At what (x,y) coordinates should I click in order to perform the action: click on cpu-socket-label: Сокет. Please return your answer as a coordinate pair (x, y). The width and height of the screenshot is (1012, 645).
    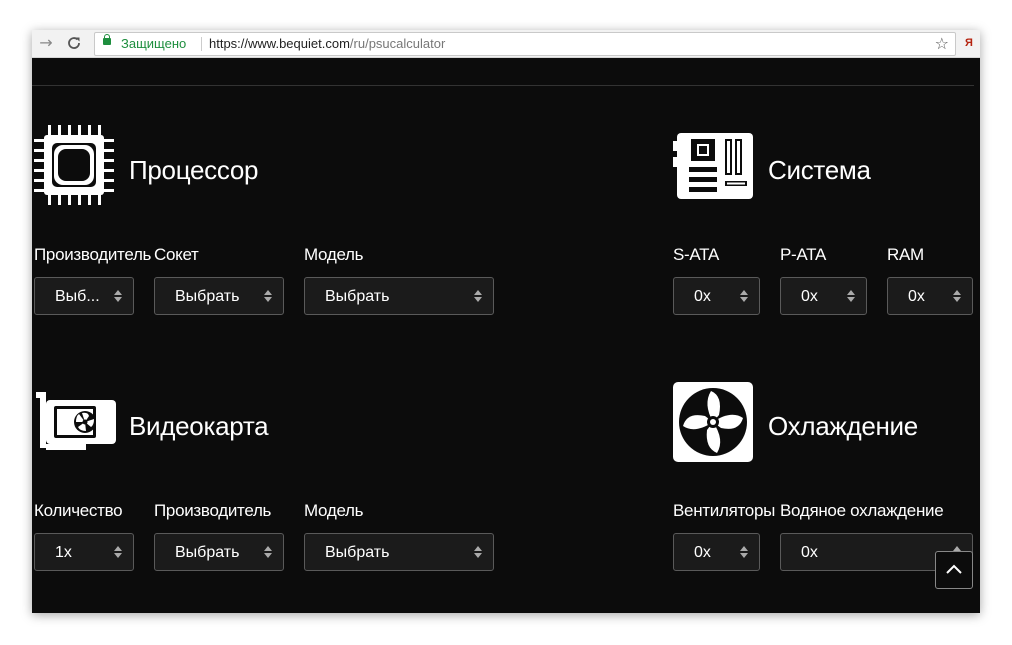
    Looking at the image, I should click on (176, 254).